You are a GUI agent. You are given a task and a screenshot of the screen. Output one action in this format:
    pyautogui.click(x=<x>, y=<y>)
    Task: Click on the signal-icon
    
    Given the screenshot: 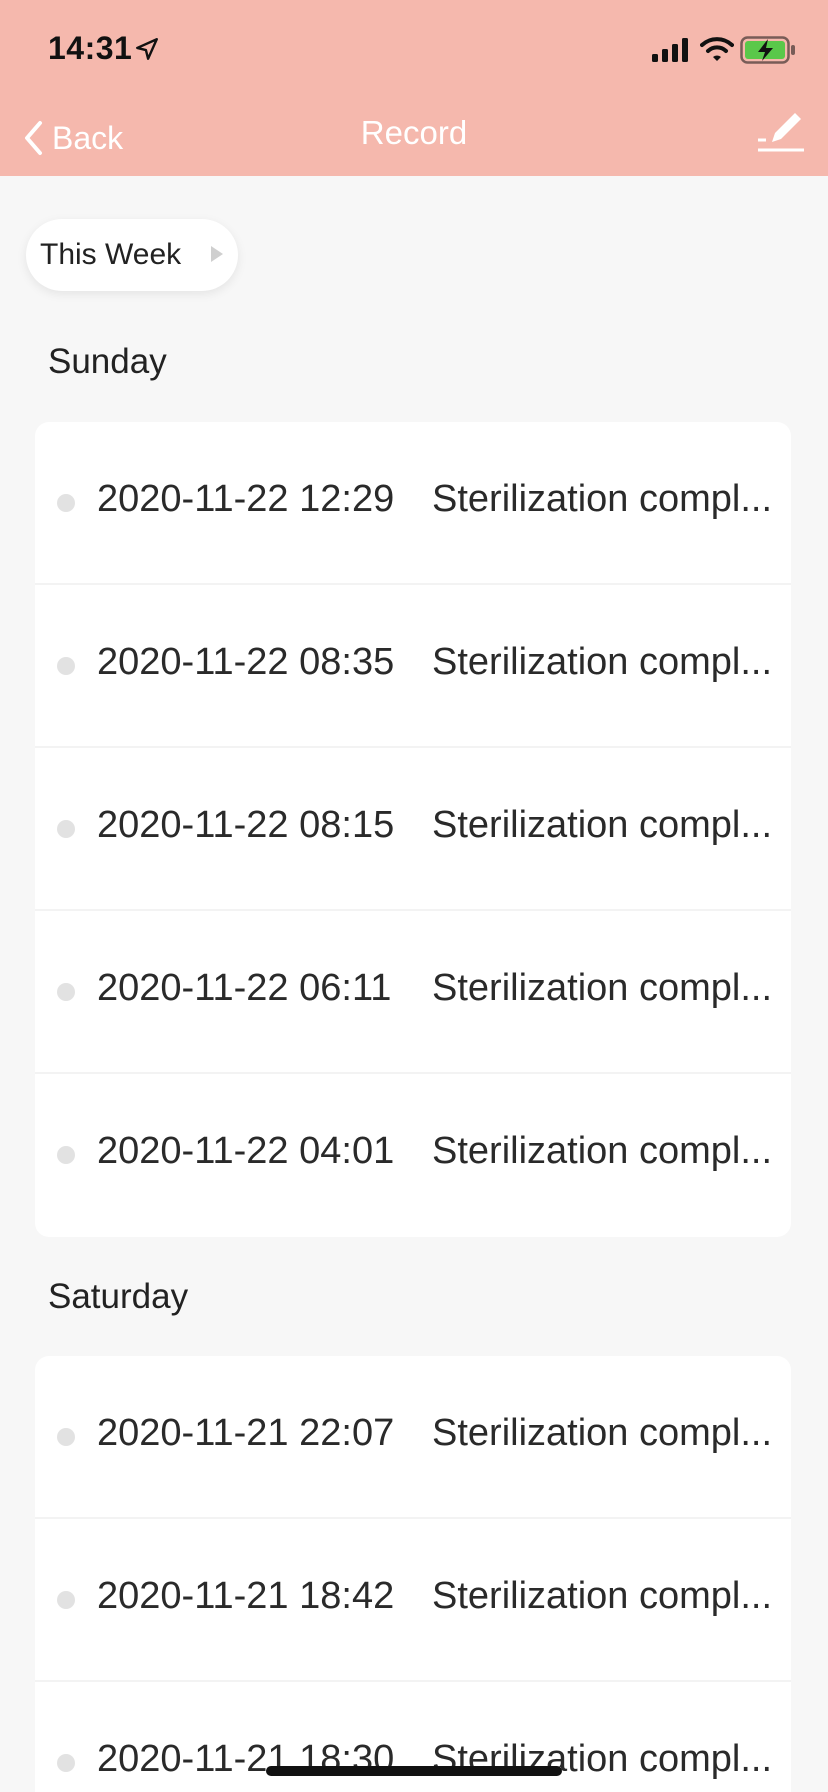 What is the action you would take?
    pyautogui.click(x=670, y=50)
    